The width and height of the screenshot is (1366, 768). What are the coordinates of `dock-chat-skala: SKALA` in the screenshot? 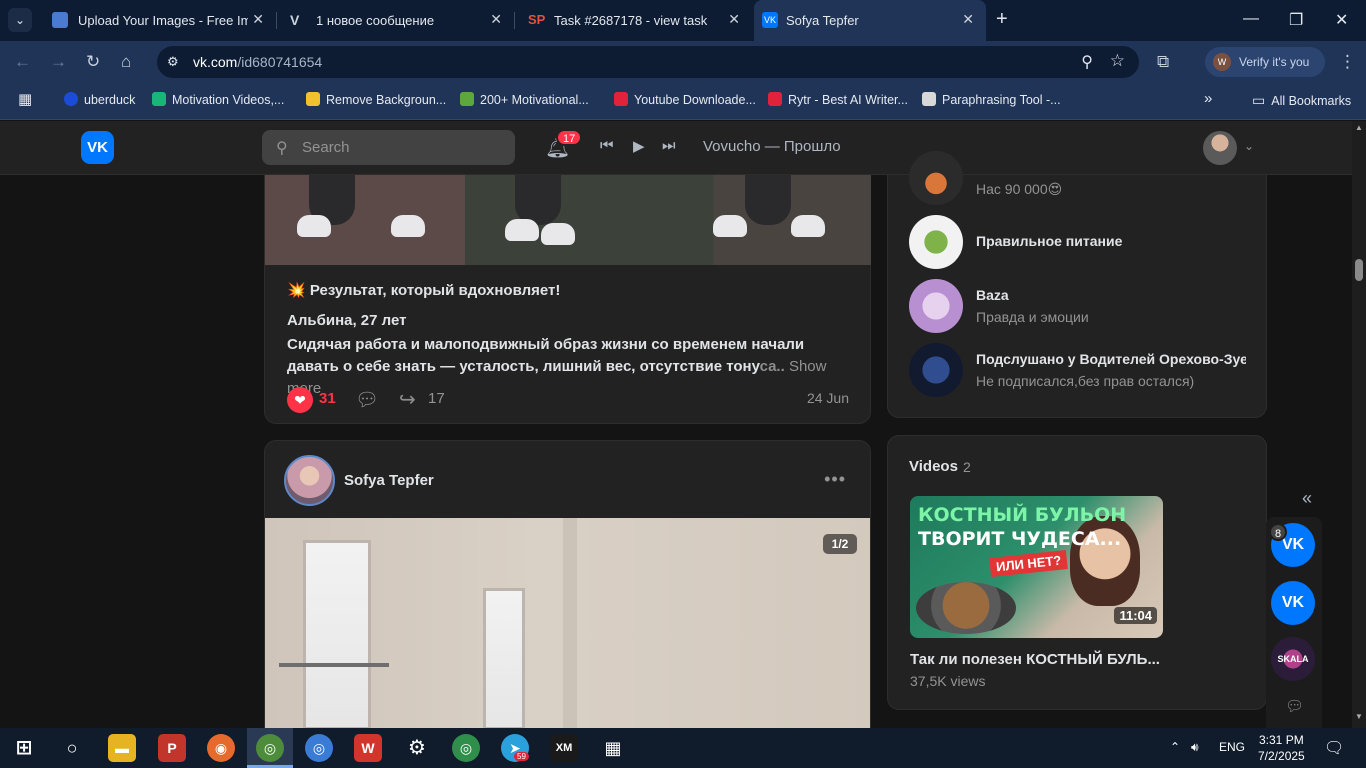 It's located at (1293, 659).